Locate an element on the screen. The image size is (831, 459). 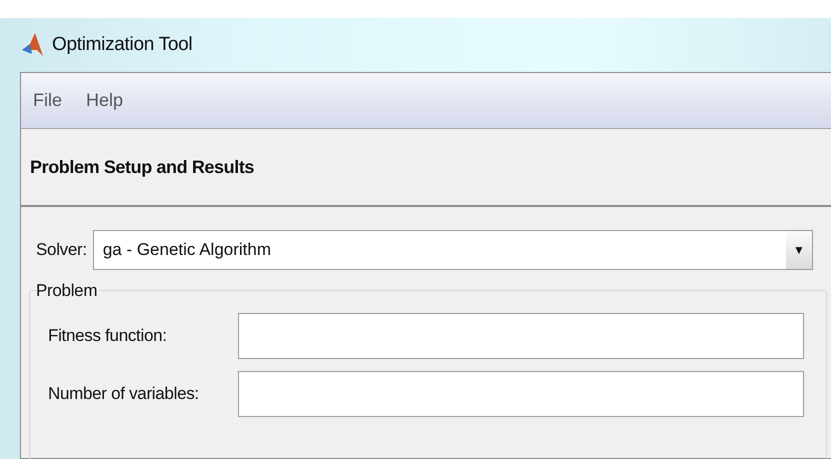
menu-item: File is located at coordinates (47, 100).